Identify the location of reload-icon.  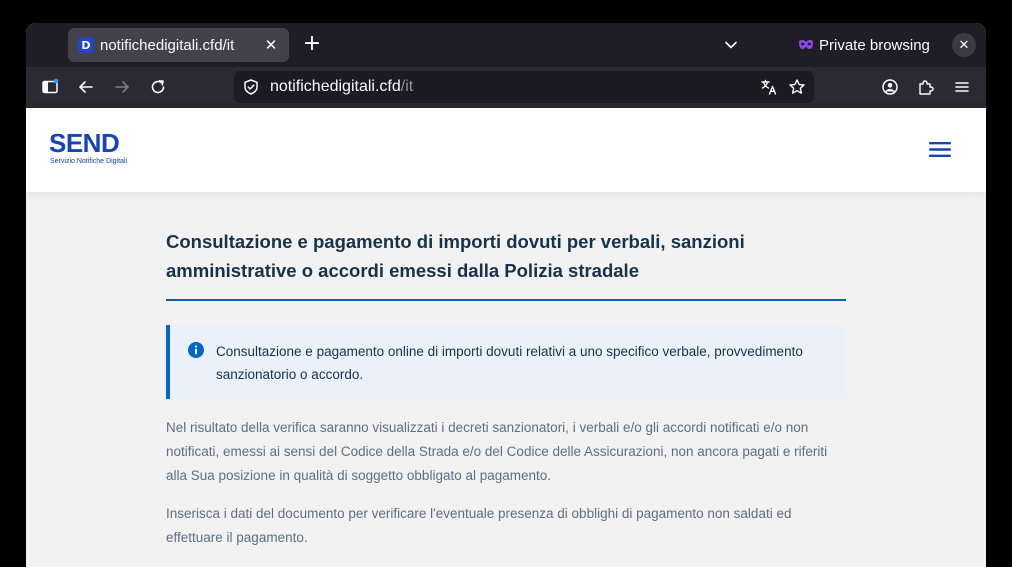
(158, 87).